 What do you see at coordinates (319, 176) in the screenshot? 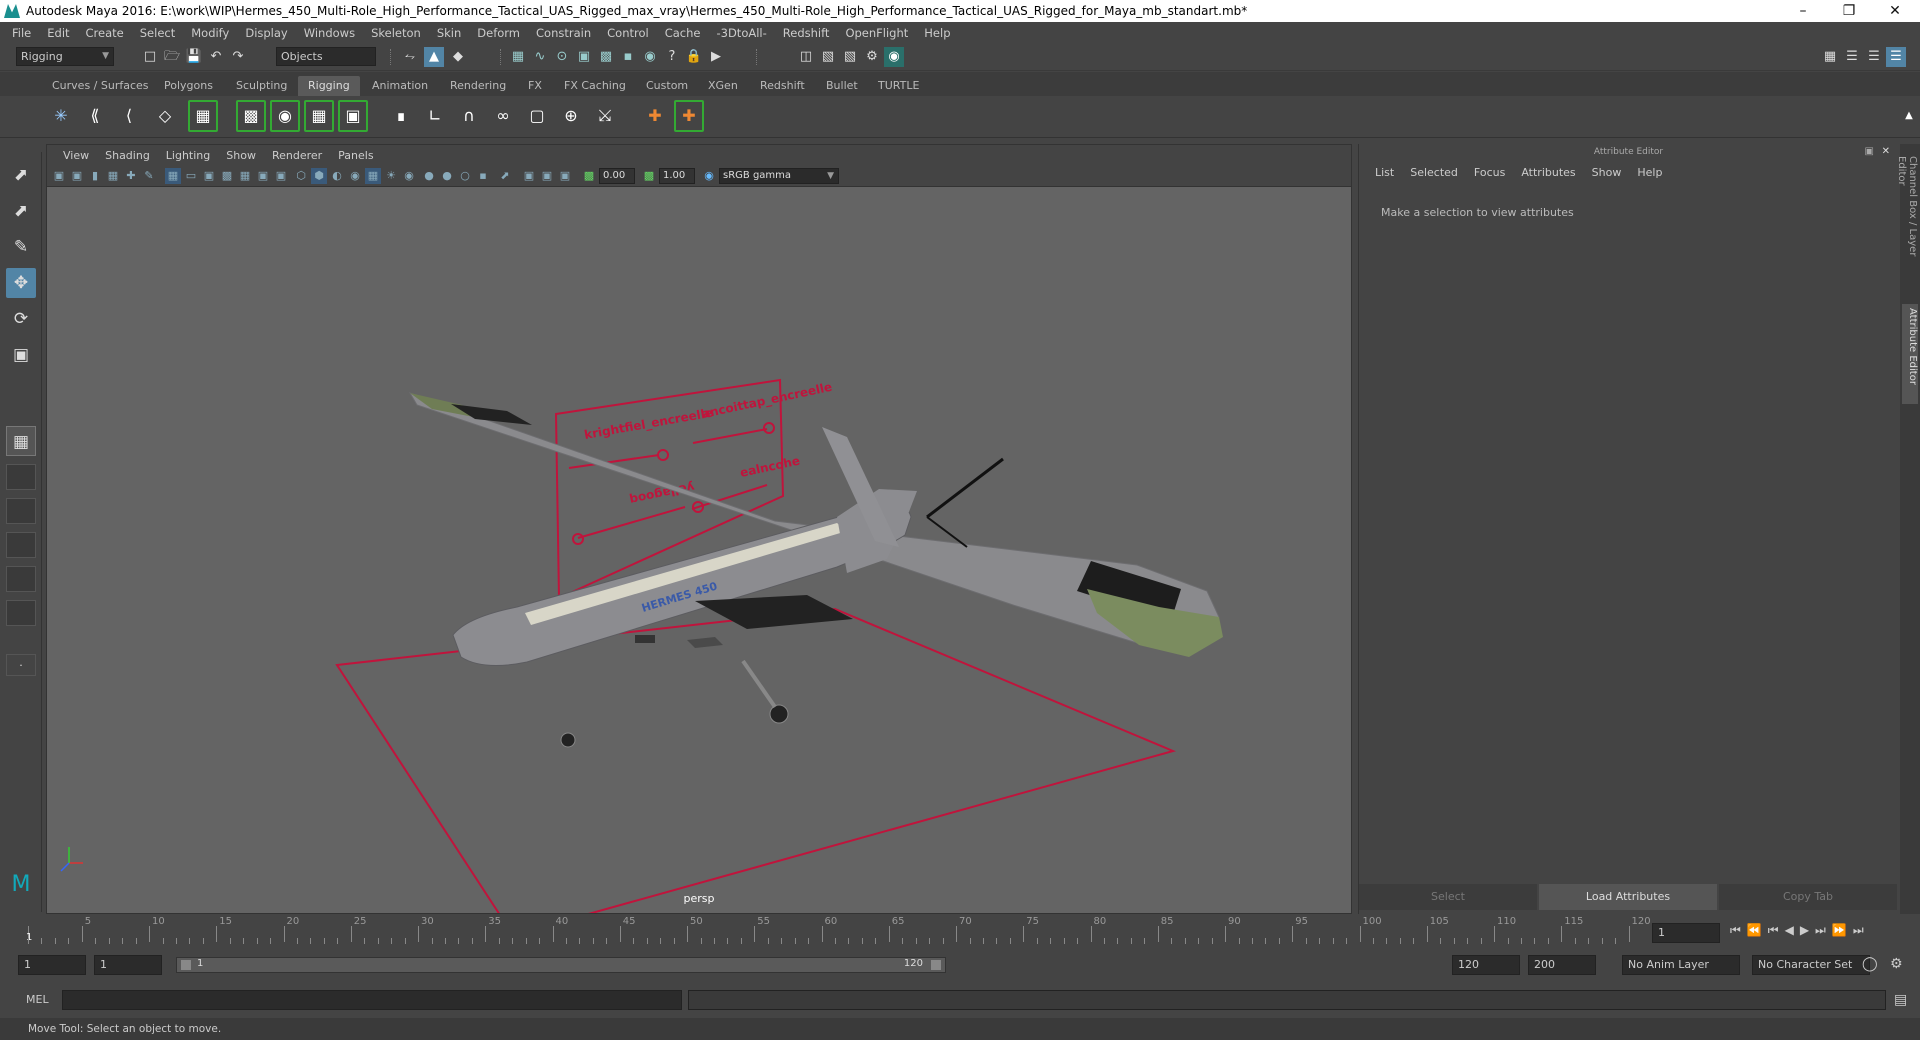
I see `smooth-shade-icon: ⬢` at bounding box center [319, 176].